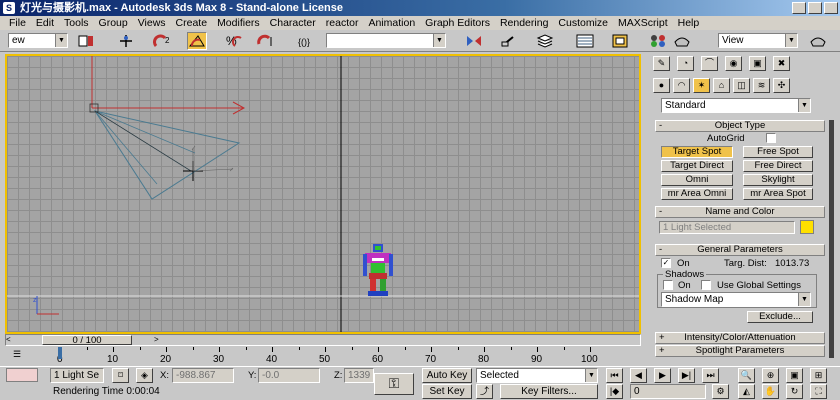 This screenshot has width=840, height=400. What do you see at coordinates (342, 23) in the screenshot?
I see `menu-reactor: reactor` at bounding box center [342, 23].